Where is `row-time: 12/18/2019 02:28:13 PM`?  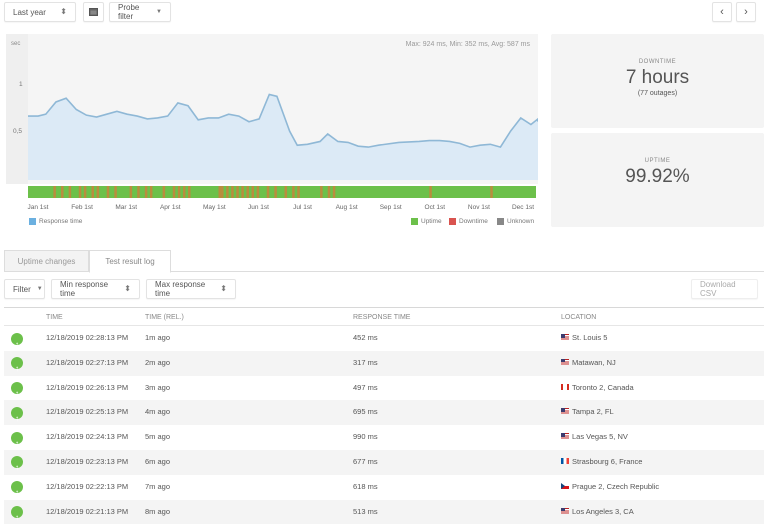 row-time: 12/18/2019 02:28:13 PM is located at coordinates (87, 337).